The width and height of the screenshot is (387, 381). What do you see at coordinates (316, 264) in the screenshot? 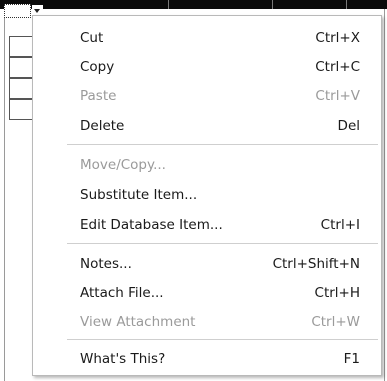
I see `menu-item-shortcut: Ctrl+Shift+N` at bounding box center [316, 264].